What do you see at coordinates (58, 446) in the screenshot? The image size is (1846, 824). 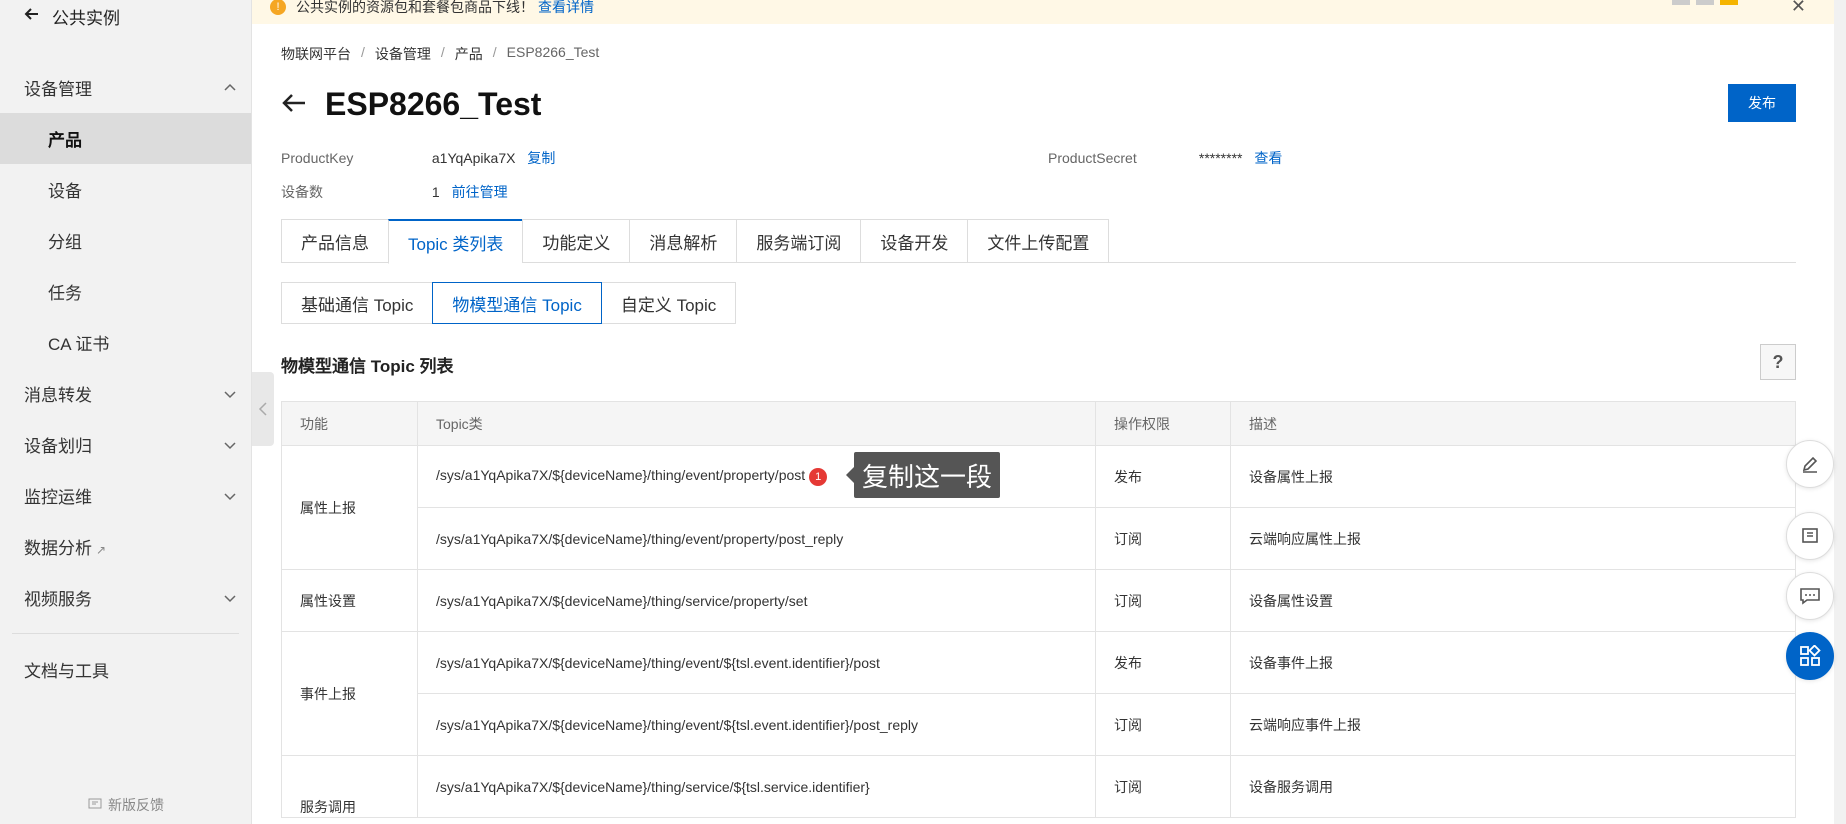 I see `group-label: 设备划归` at bounding box center [58, 446].